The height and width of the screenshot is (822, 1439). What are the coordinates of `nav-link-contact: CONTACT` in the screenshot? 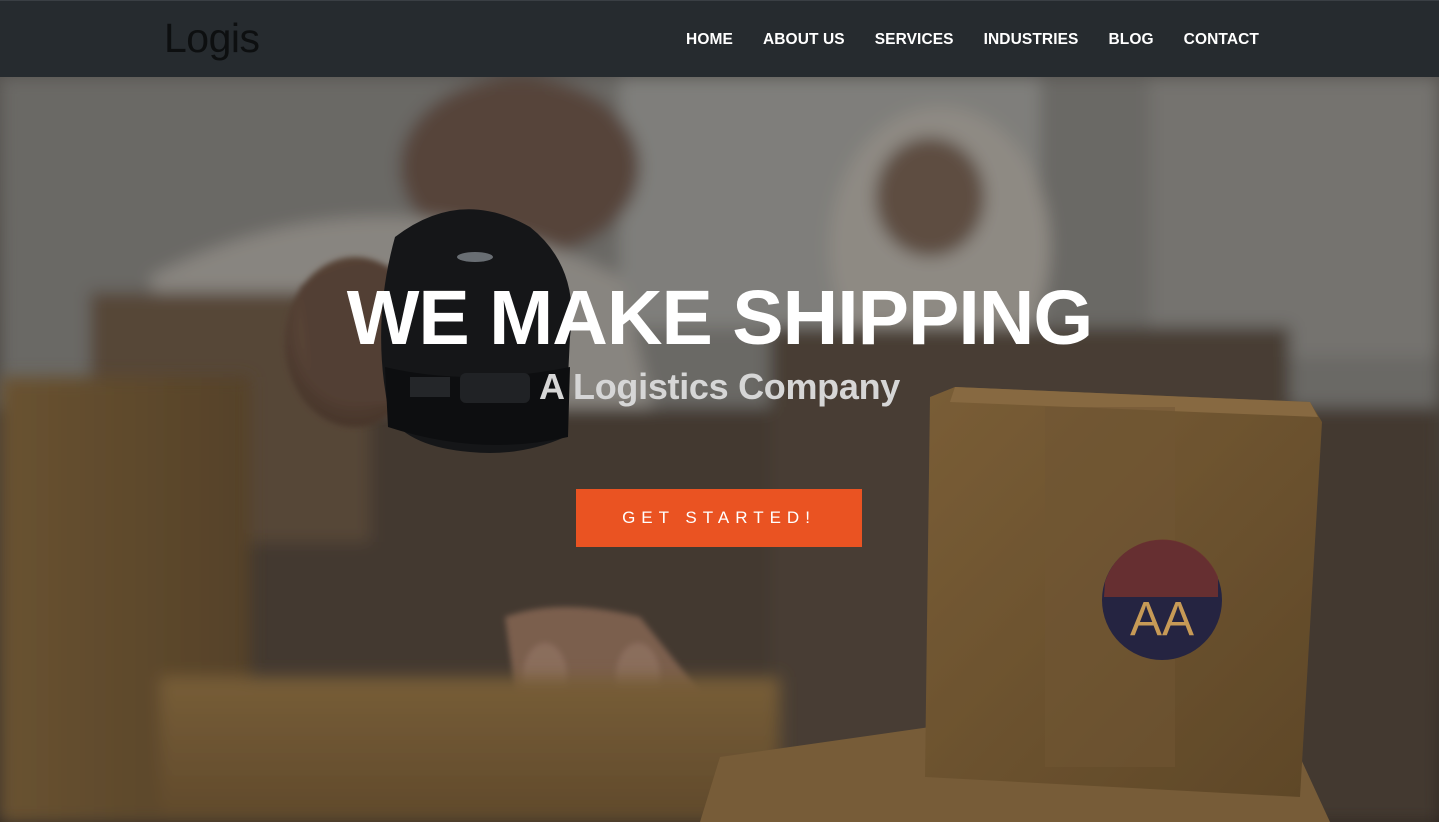 It's located at (1221, 39).